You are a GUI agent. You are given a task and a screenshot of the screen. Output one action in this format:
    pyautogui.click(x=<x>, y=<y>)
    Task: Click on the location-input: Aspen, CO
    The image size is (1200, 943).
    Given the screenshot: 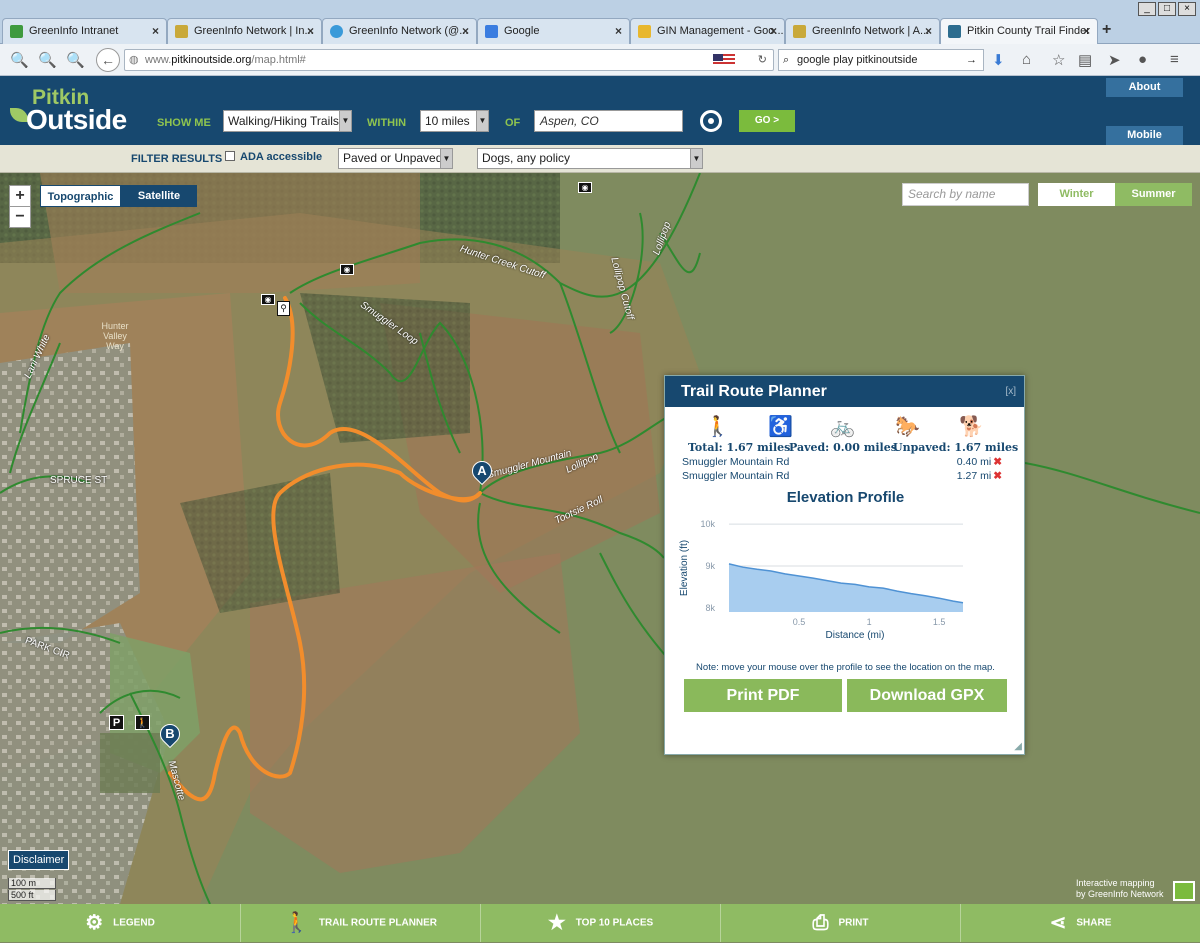 What is the action you would take?
    pyautogui.click(x=608, y=121)
    